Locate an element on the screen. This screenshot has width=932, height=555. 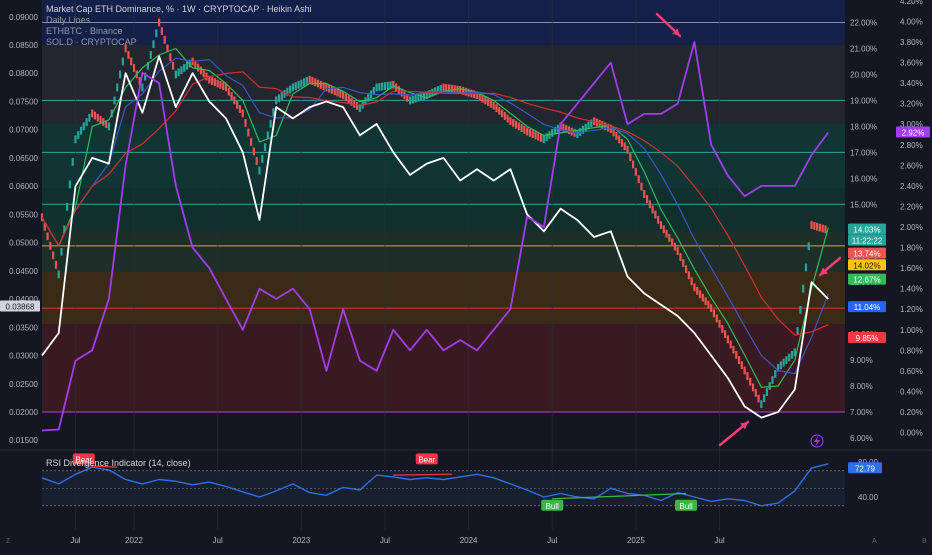
y-left-tick-label: 0.02000 is located at coordinates (23, 412).